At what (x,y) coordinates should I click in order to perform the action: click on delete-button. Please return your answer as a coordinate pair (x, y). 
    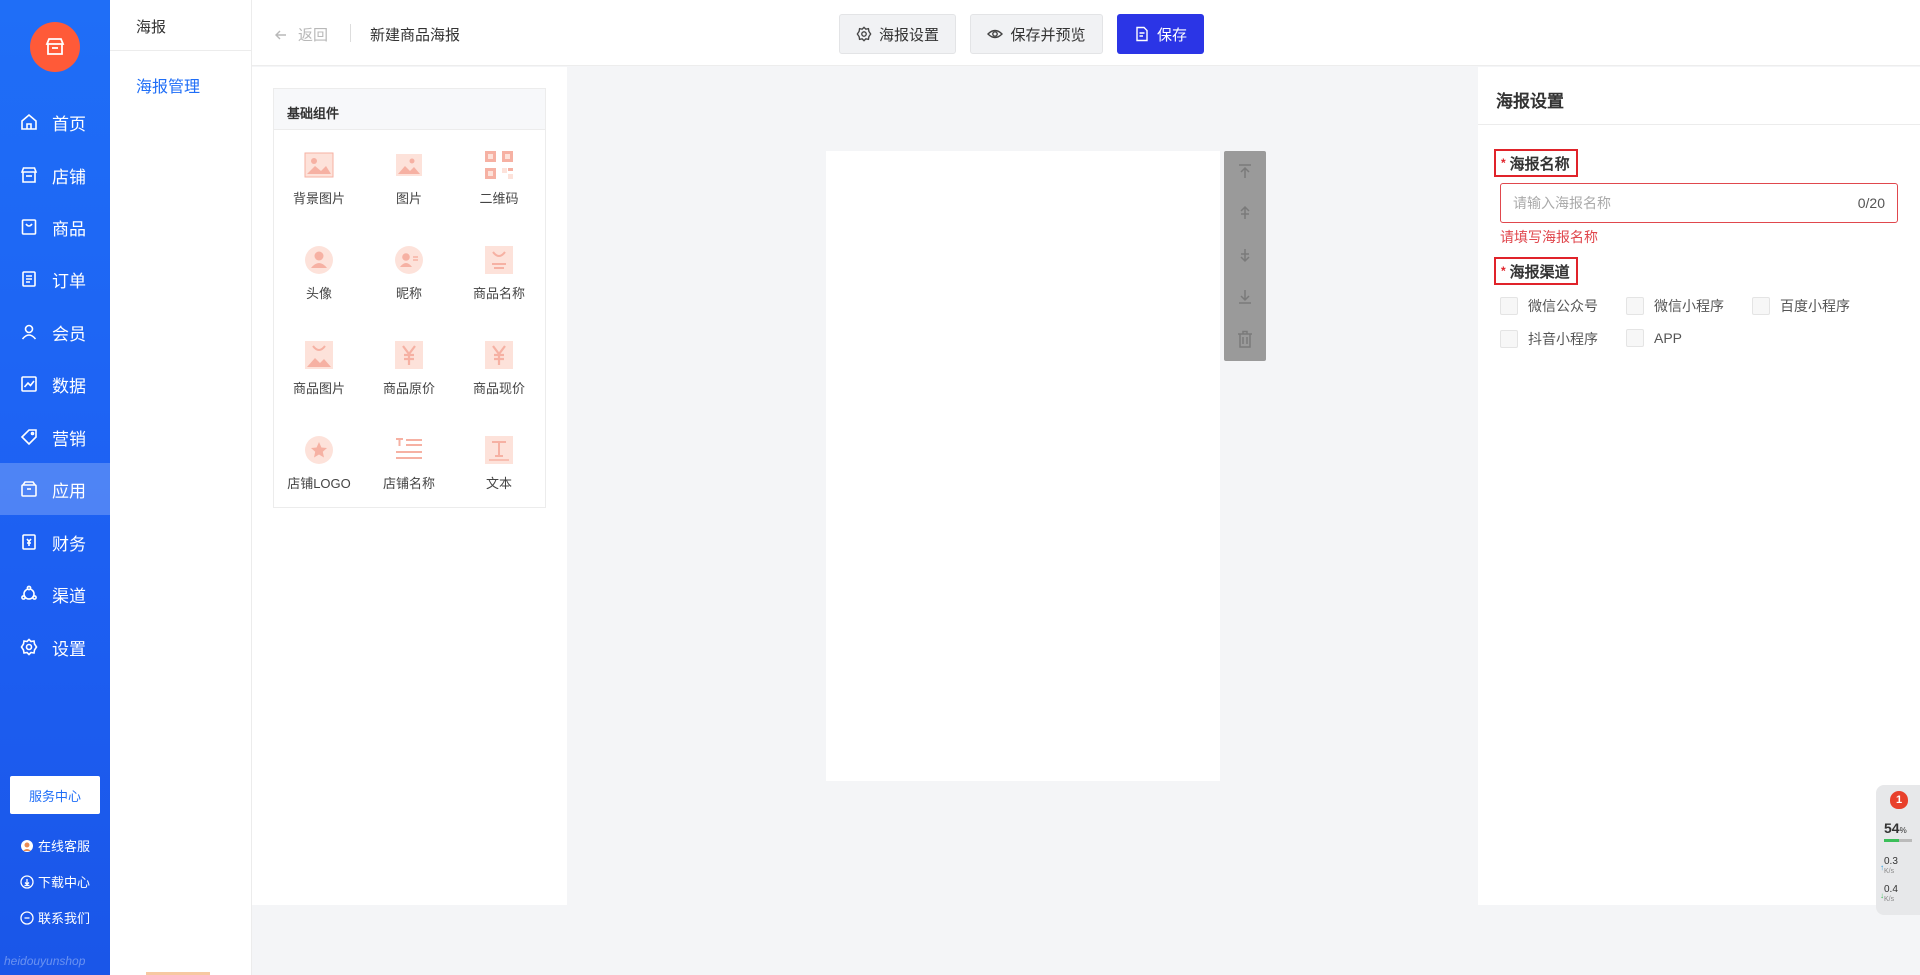
    Looking at the image, I should click on (1245, 339).